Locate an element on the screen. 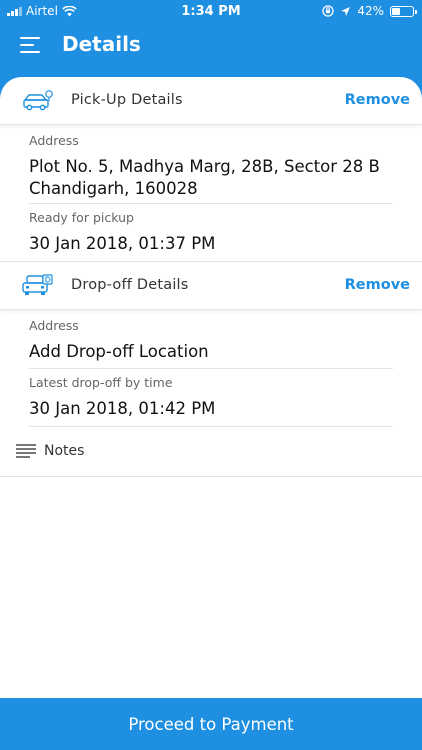  proceed-to-payment-button: Proceed to Payment is located at coordinates (211, 724).